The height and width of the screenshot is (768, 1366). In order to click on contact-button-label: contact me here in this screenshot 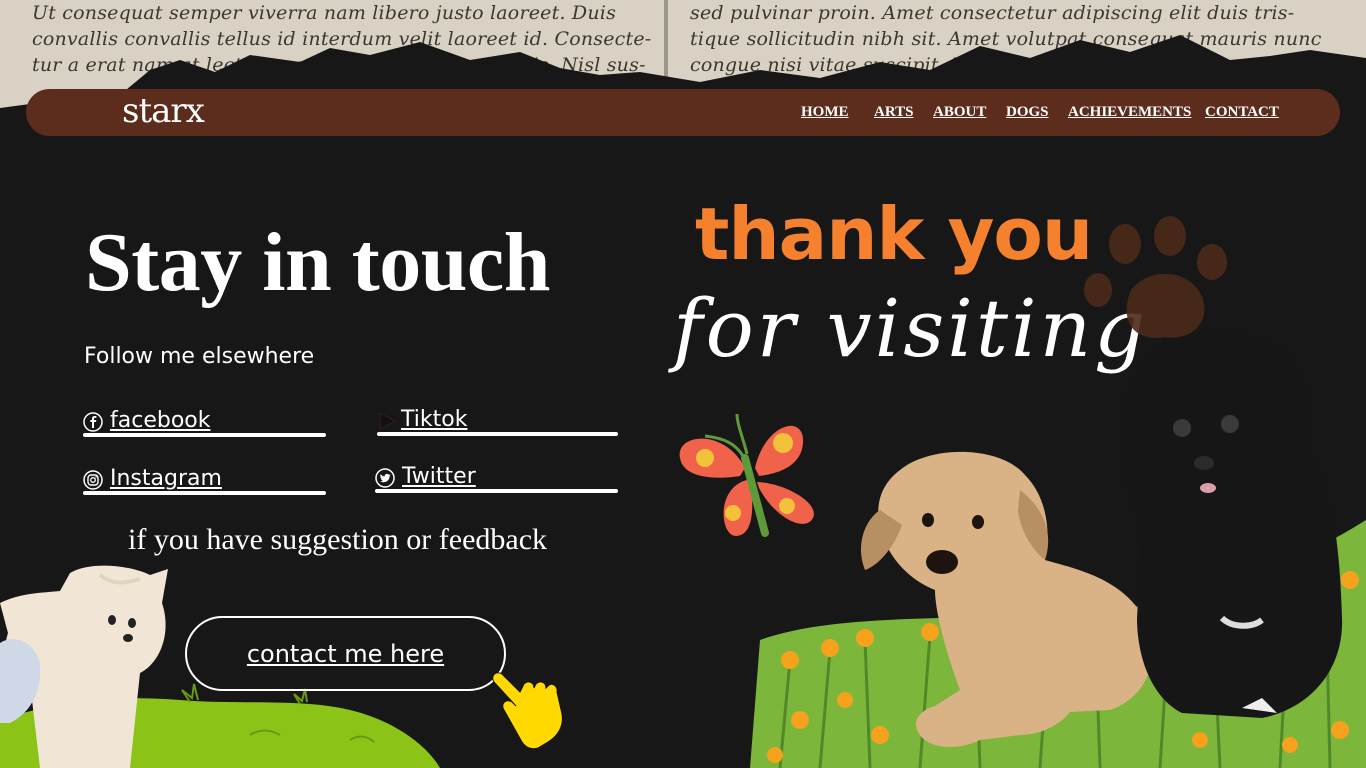, I will do `click(345, 654)`.